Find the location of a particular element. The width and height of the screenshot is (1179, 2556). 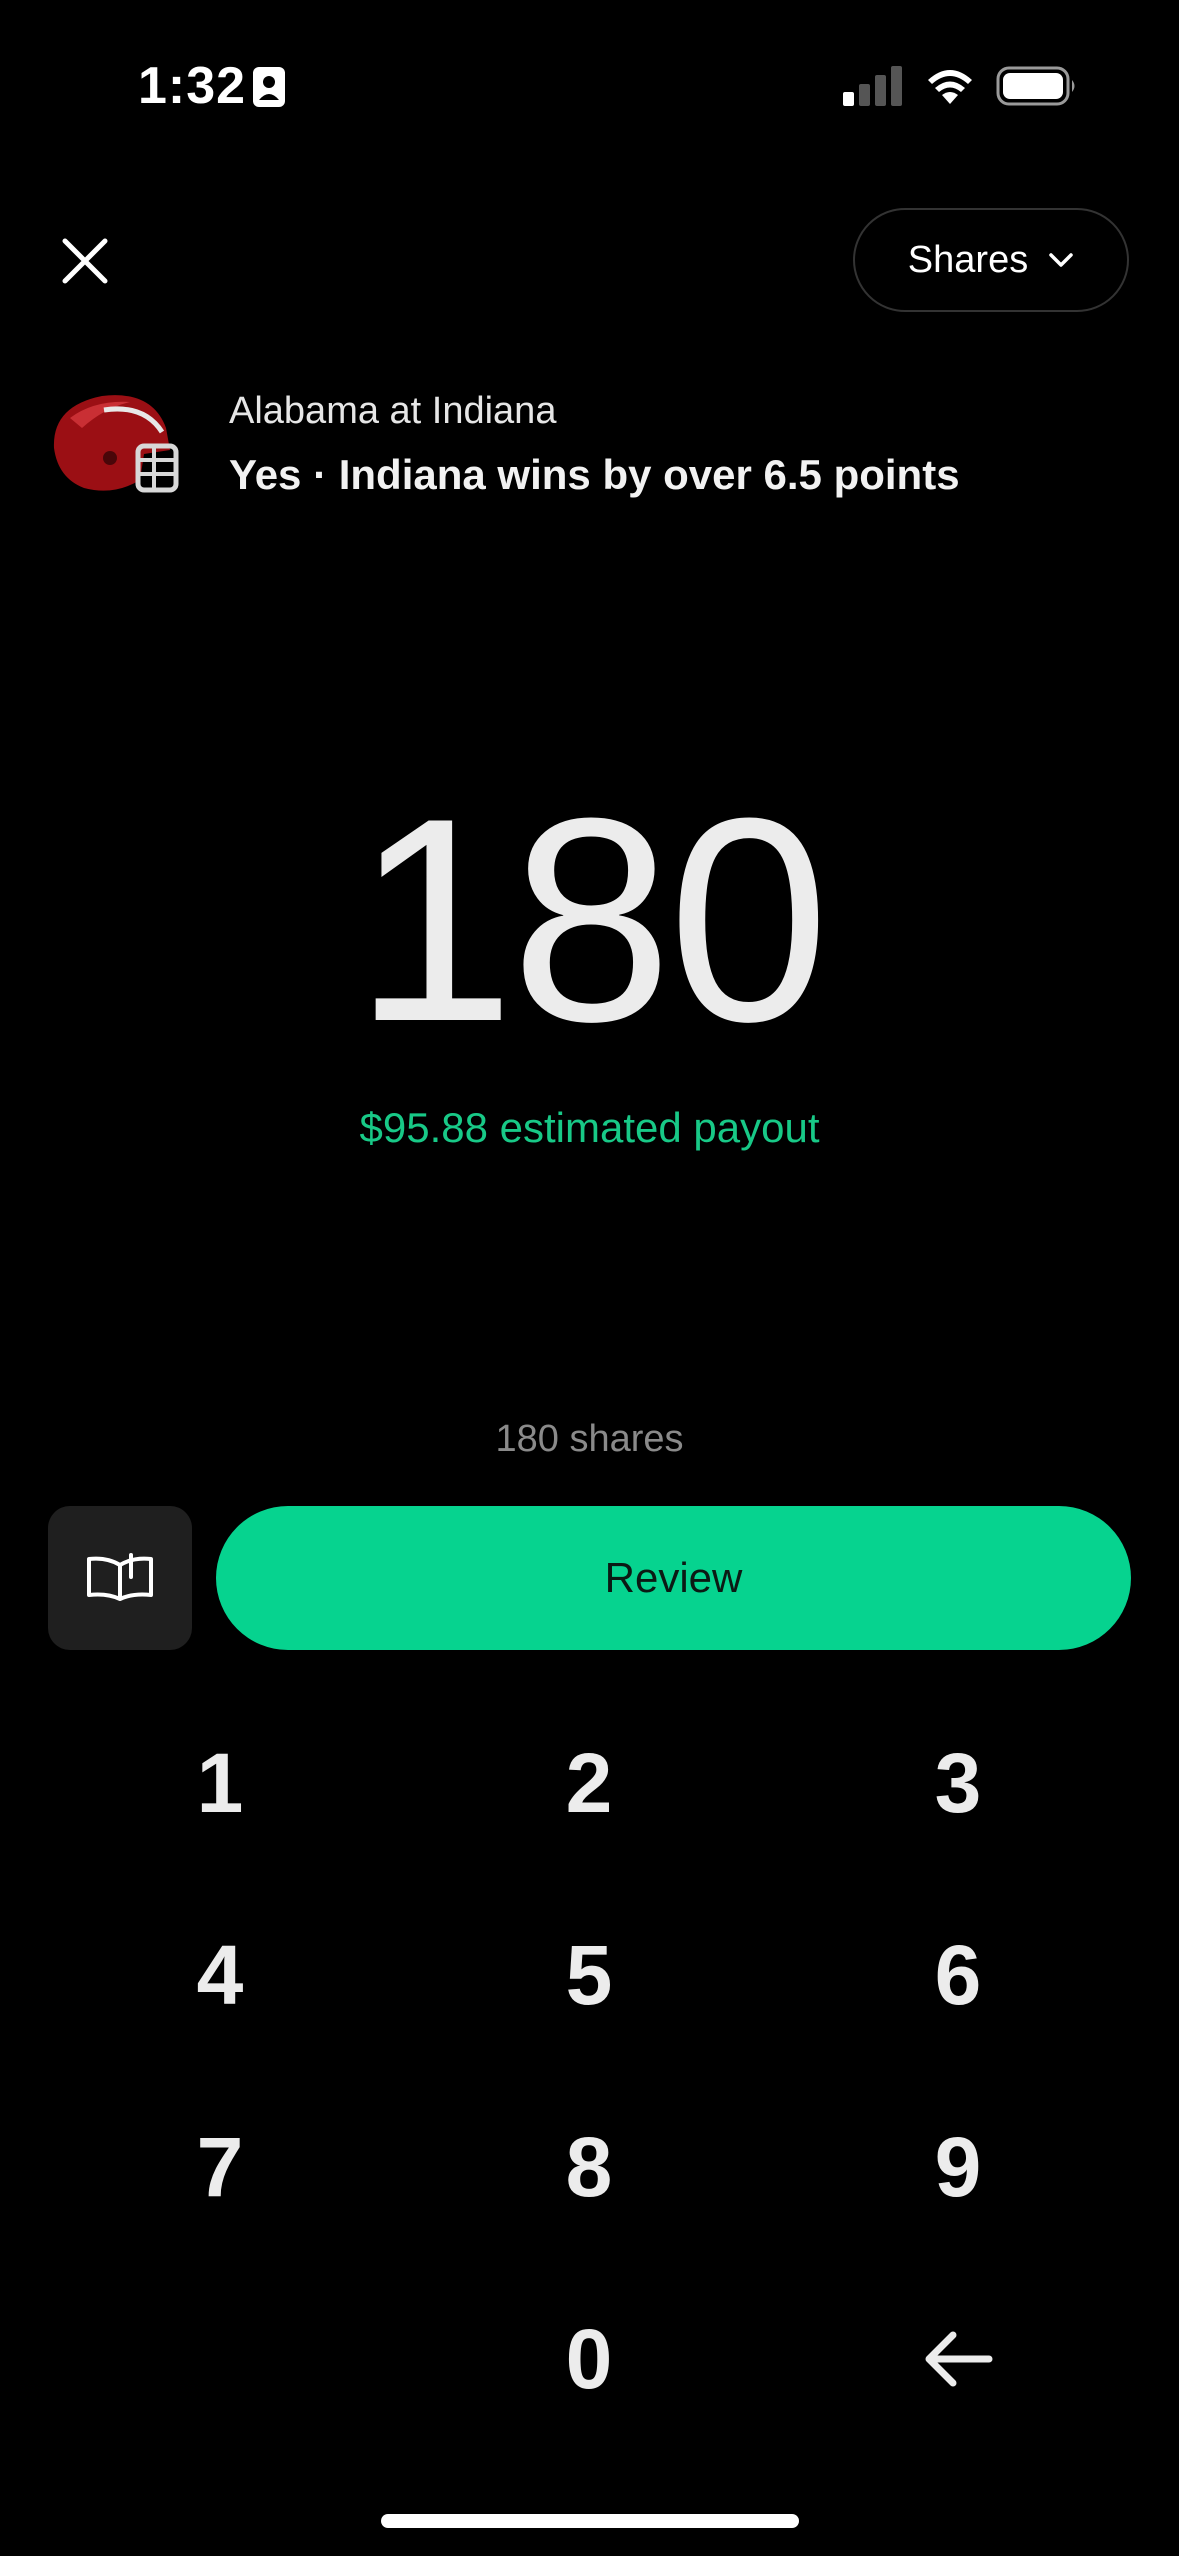

keypad-key-5: 5 is located at coordinates (589, 1975).